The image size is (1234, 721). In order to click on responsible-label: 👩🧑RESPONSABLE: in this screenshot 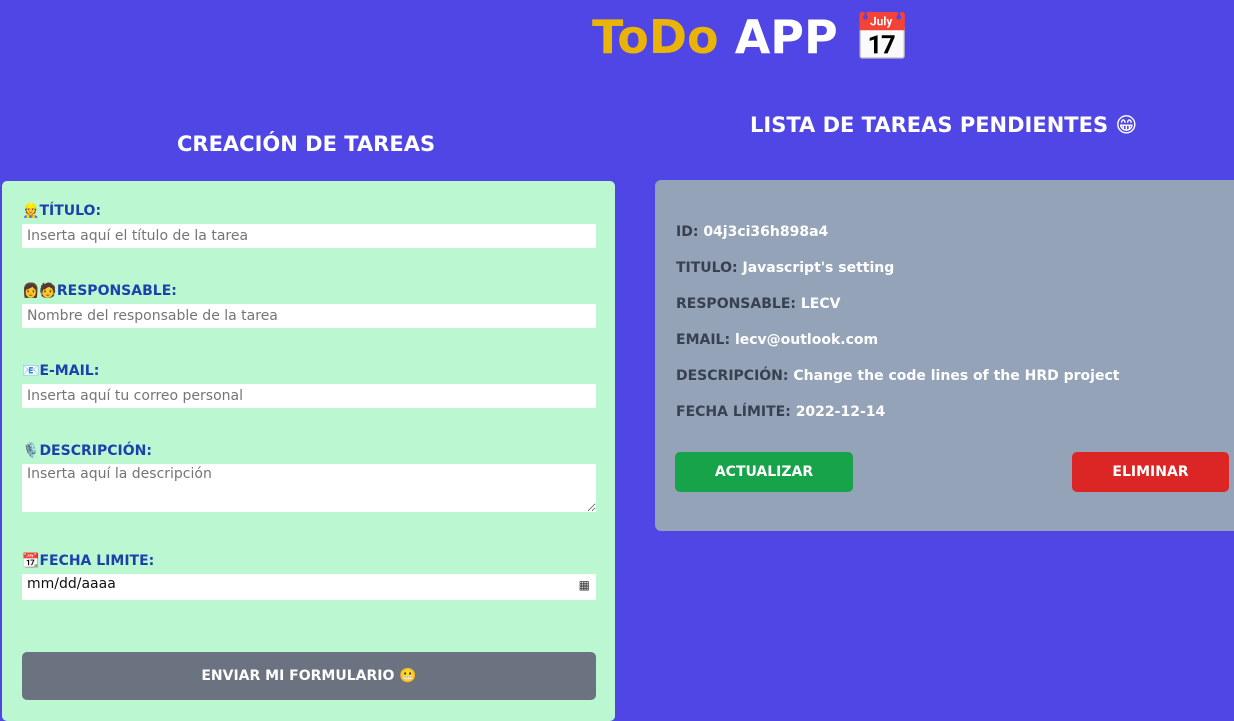, I will do `click(99, 291)`.